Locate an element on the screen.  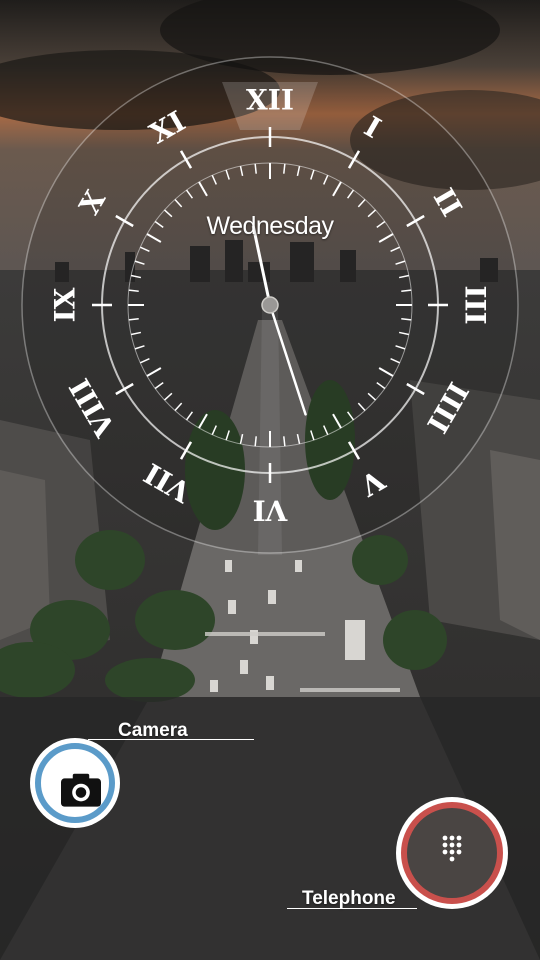
clock-center-pin is located at coordinates (270, 305).